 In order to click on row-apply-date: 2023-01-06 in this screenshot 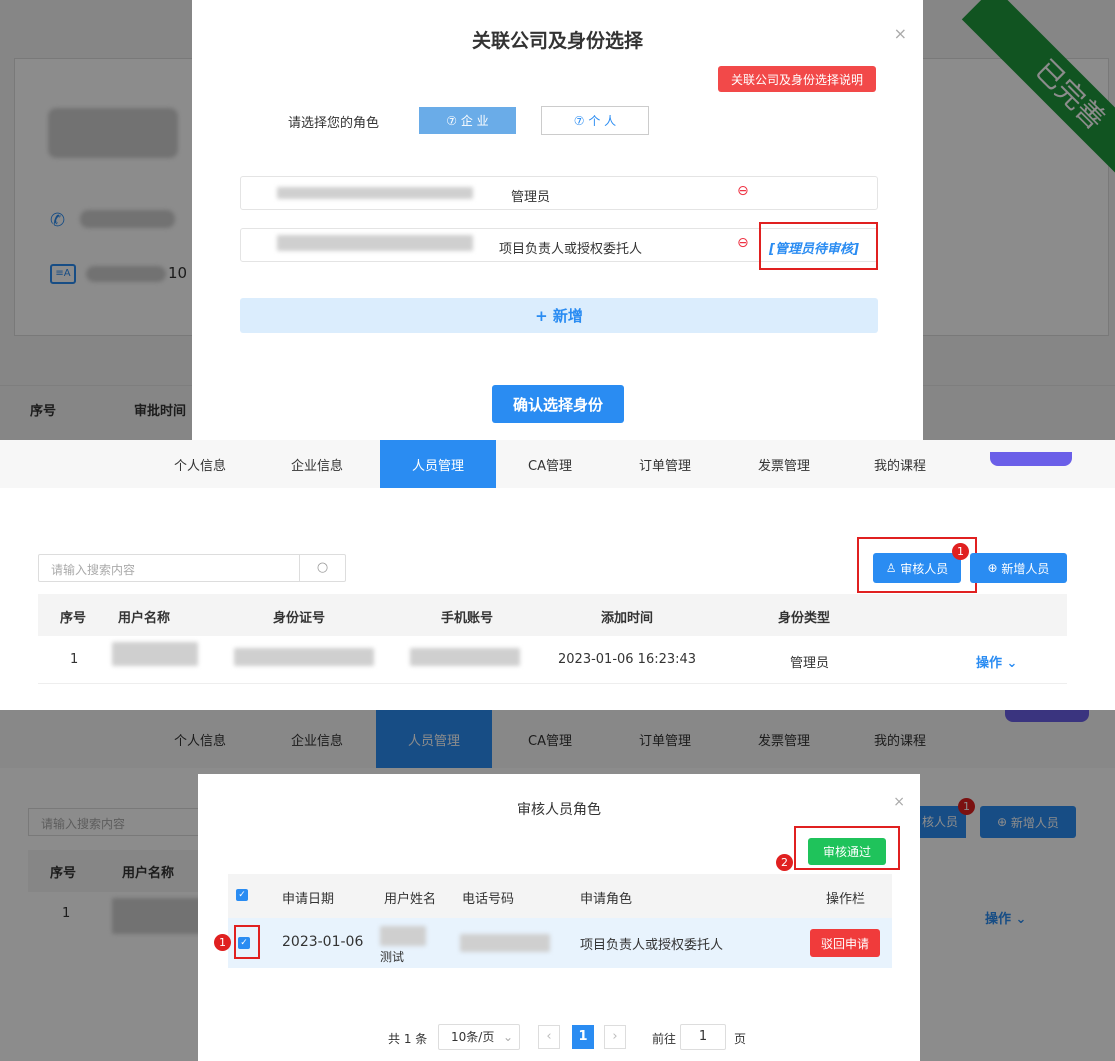, I will do `click(323, 942)`.